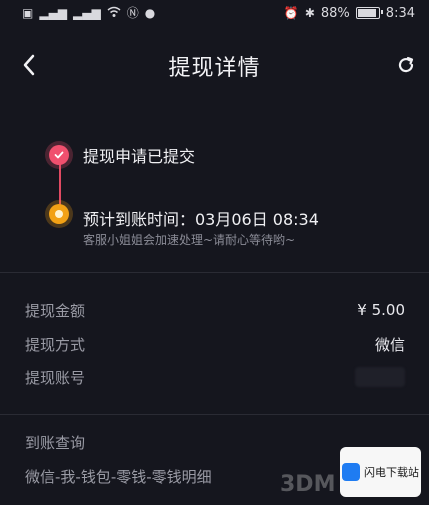 This screenshot has height=505, width=429. I want to click on chevron-left-icon, so click(29, 65).